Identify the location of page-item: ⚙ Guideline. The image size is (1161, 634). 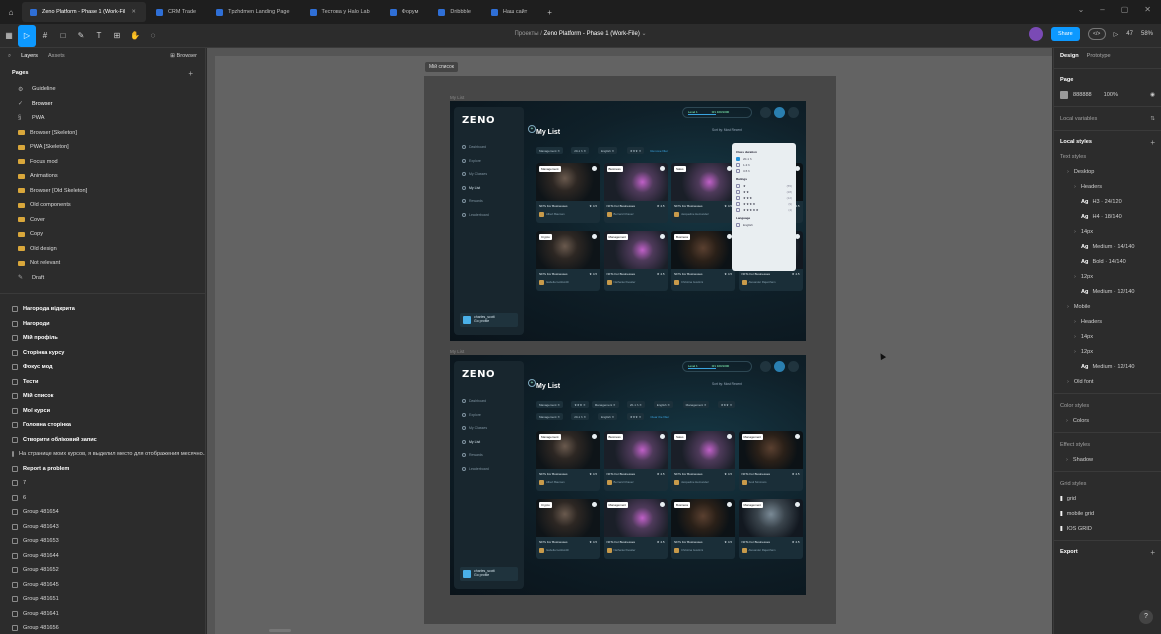
(102, 89).